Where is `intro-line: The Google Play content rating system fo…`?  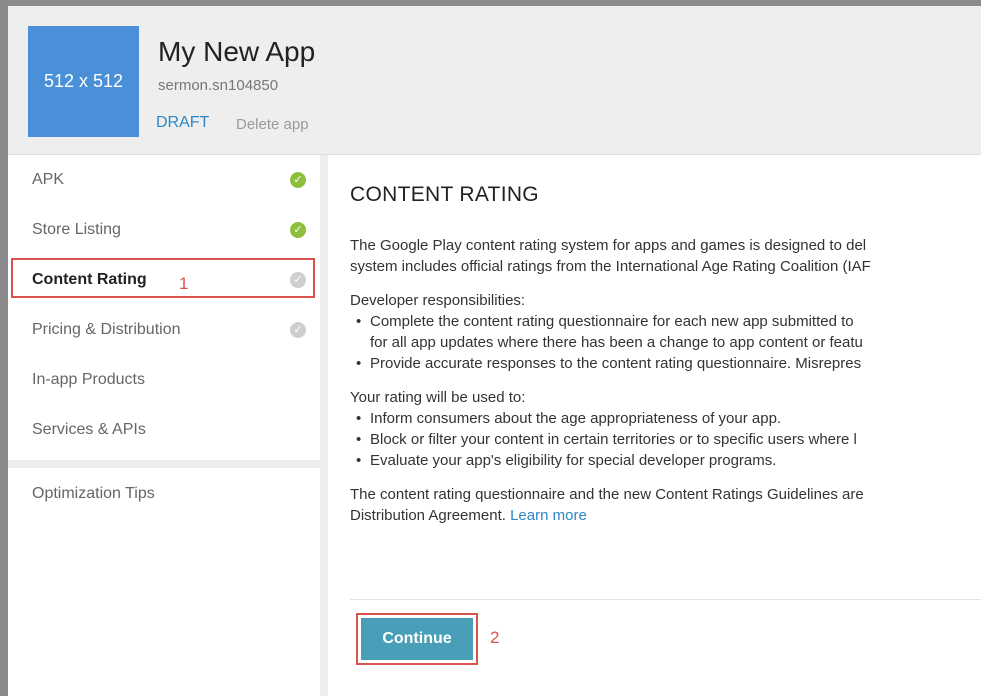
intro-line: The Google Play content rating system fo… is located at coordinates (608, 245).